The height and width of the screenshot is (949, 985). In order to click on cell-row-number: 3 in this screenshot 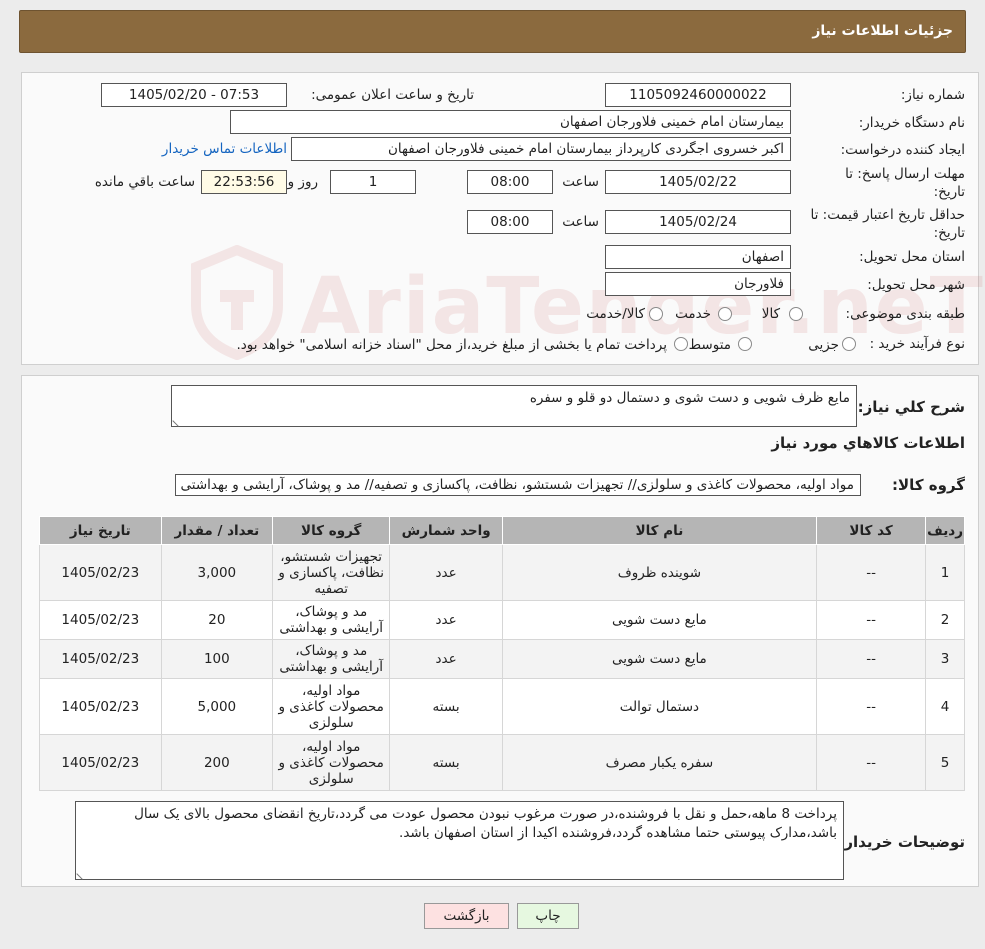, I will do `click(945, 659)`.